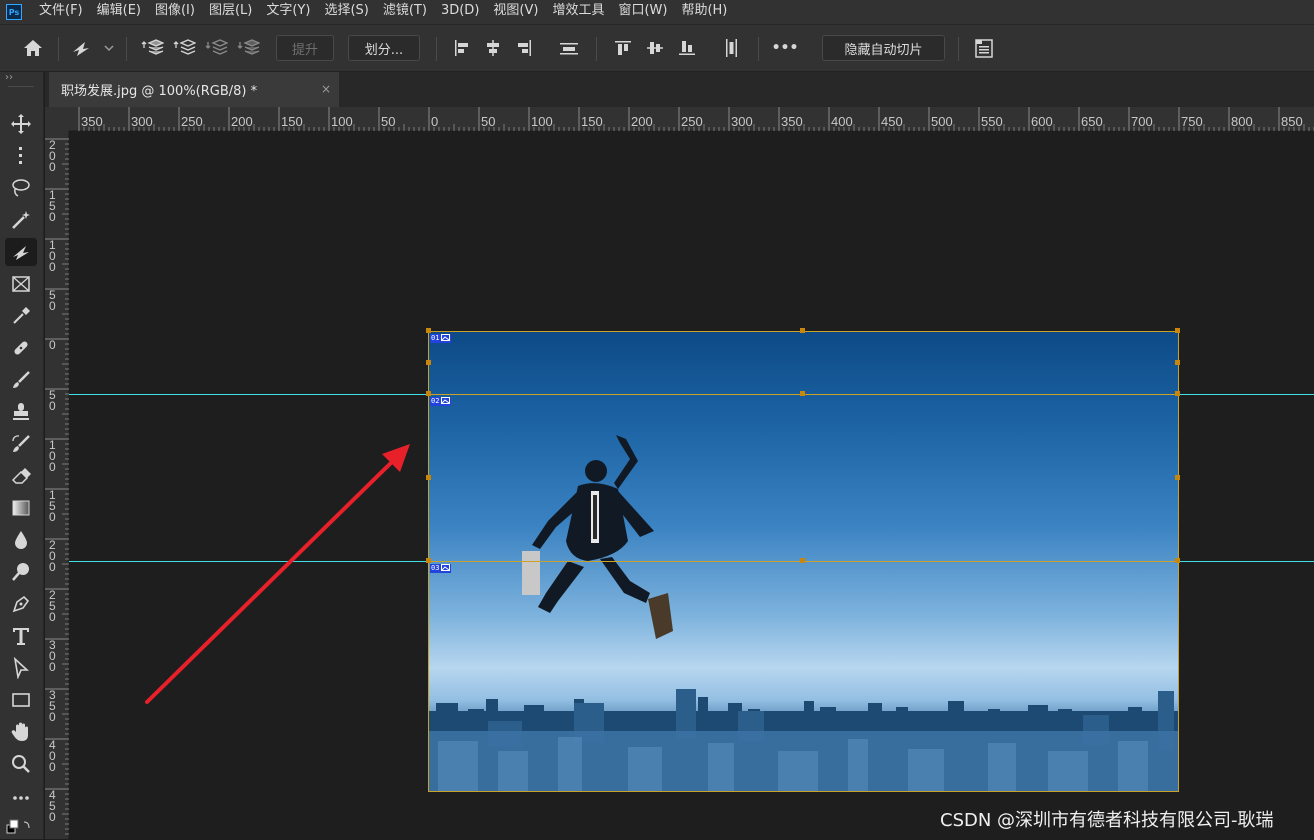 The width and height of the screenshot is (1314, 840). Describe the element at coordinates (460, 12) in the screenshot. I see `menu-3d: 3D(D)` at that location.